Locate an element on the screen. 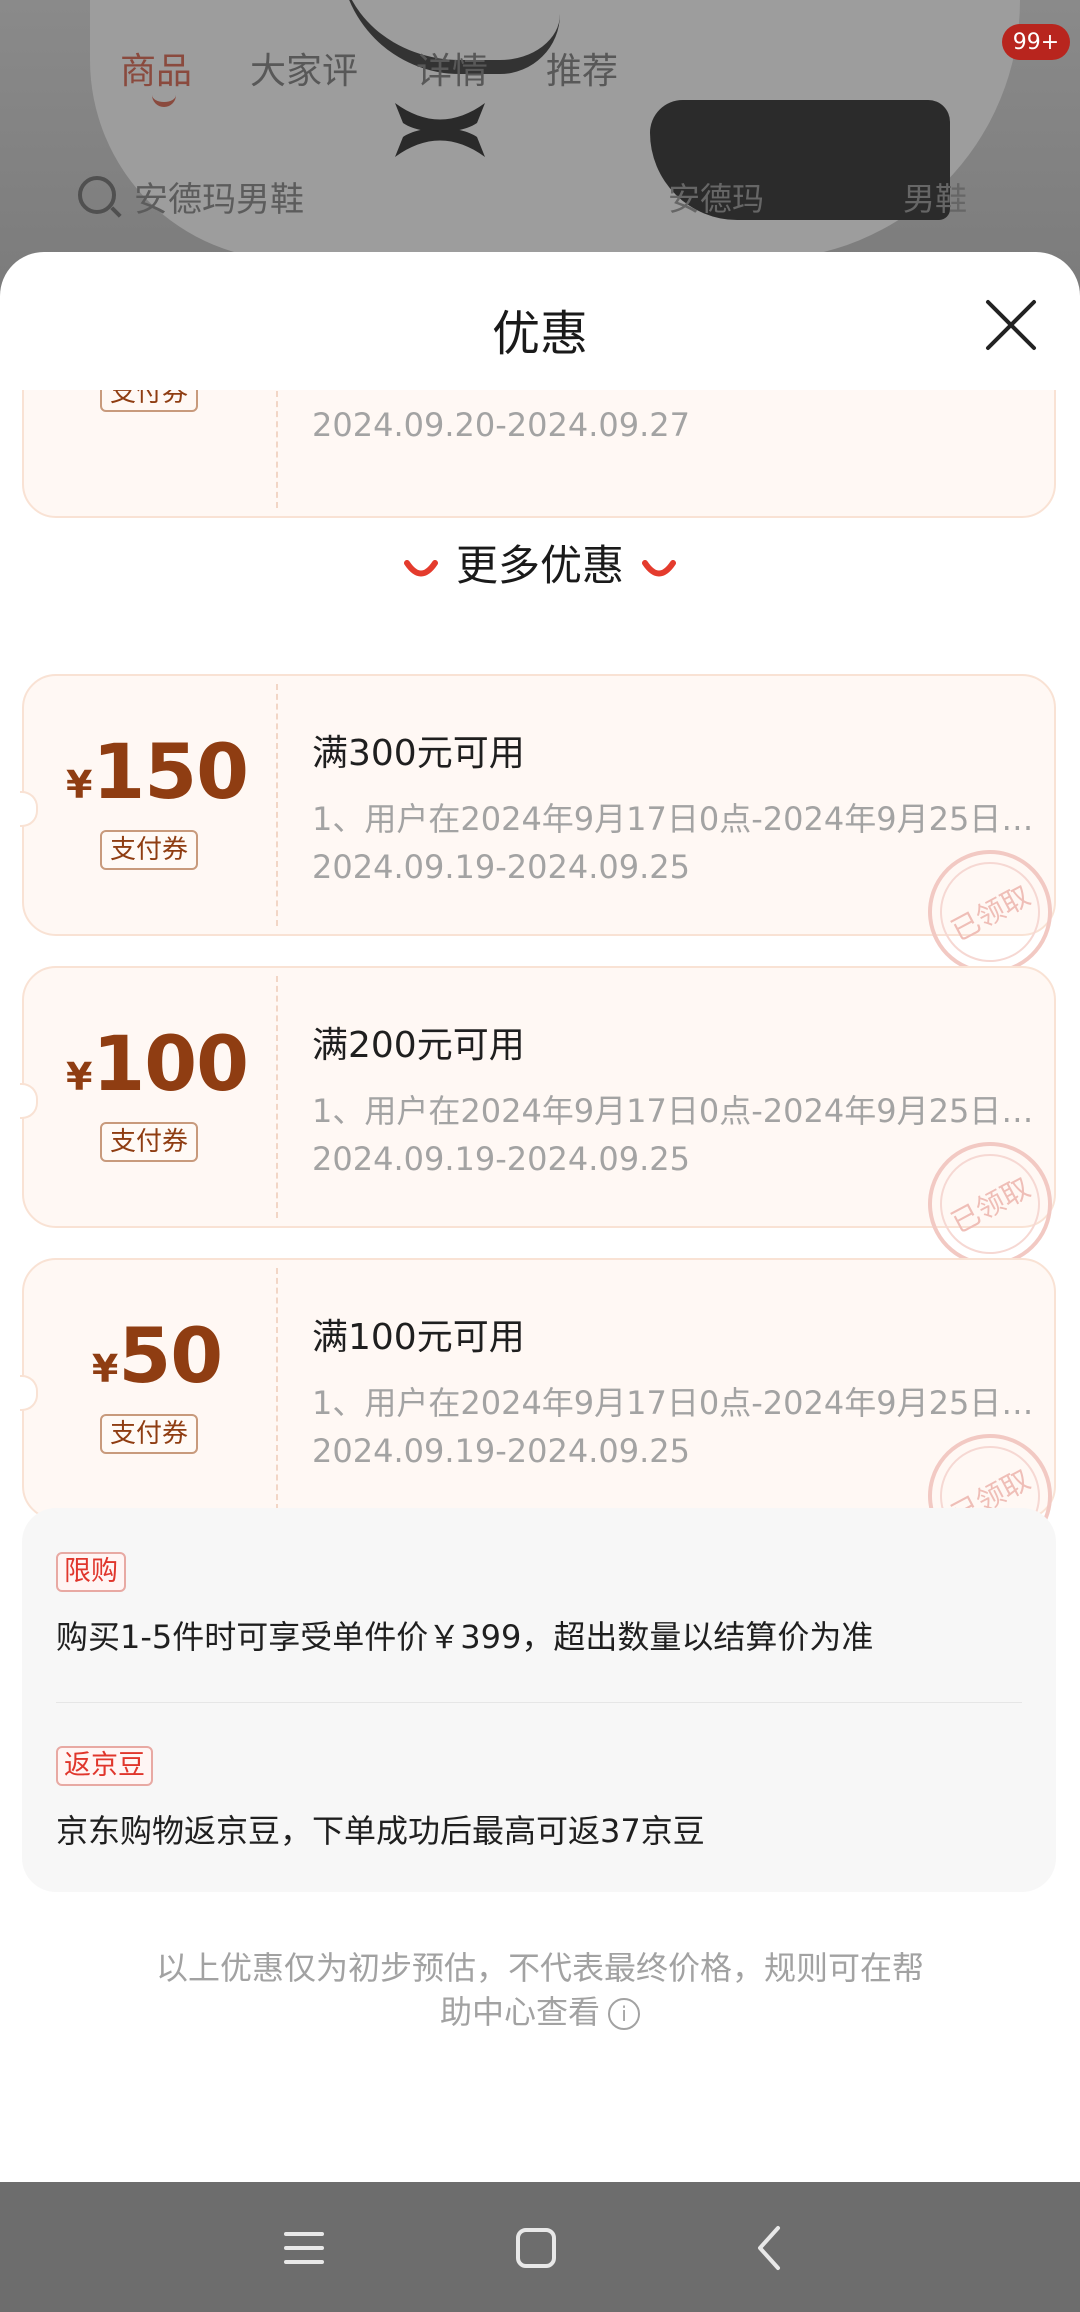  purchase-limit-text: 购买1-5件时可享受单件价￥399，超出数量以结算价为准 is located at coordinates (465, 1637).